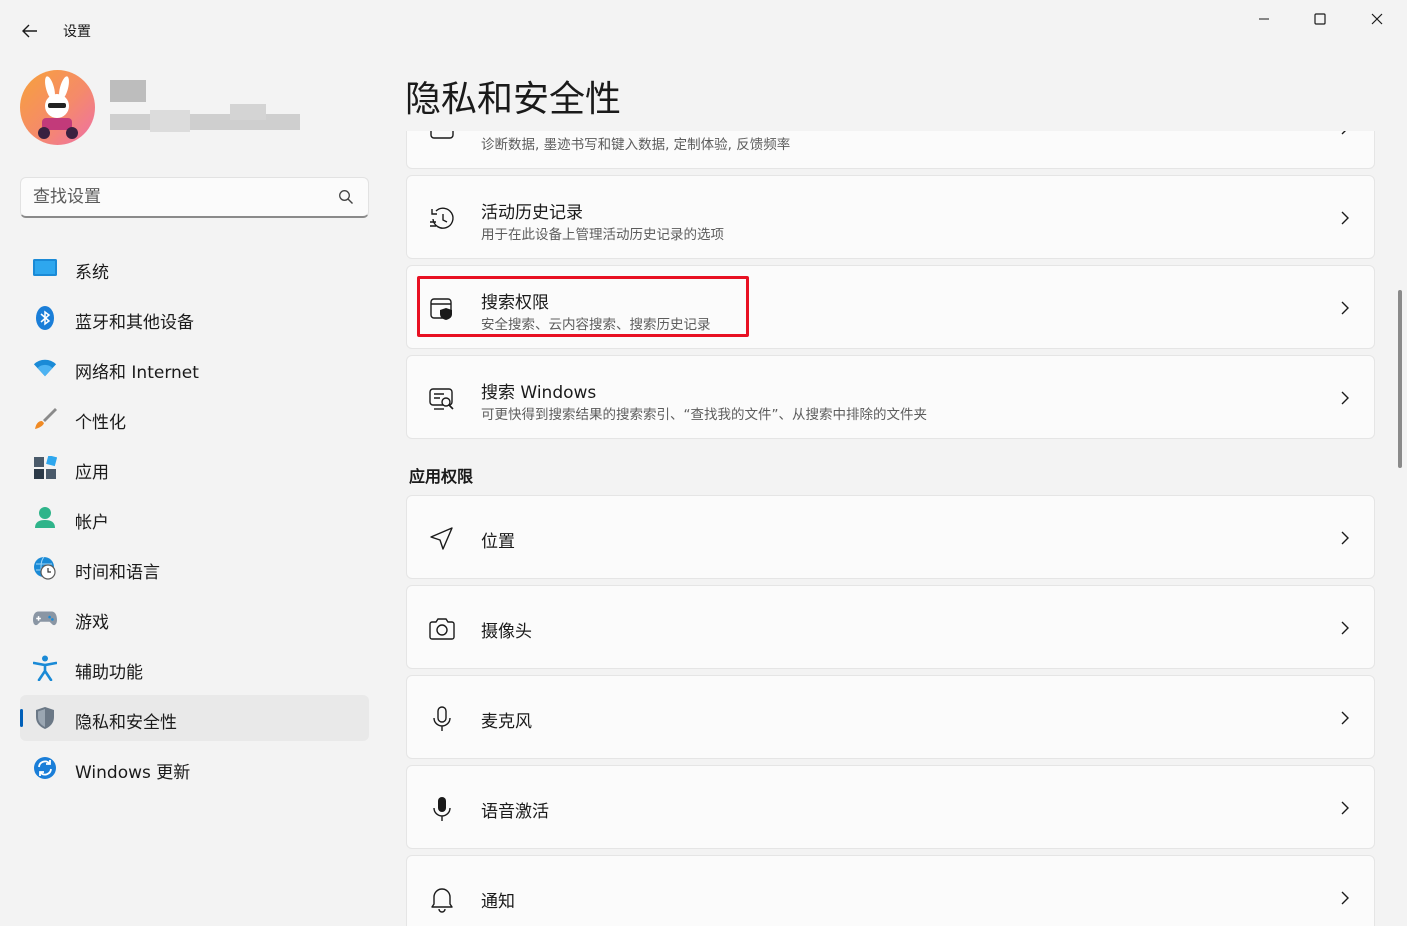  I want to click on microphone-icon, so click(442, 719).